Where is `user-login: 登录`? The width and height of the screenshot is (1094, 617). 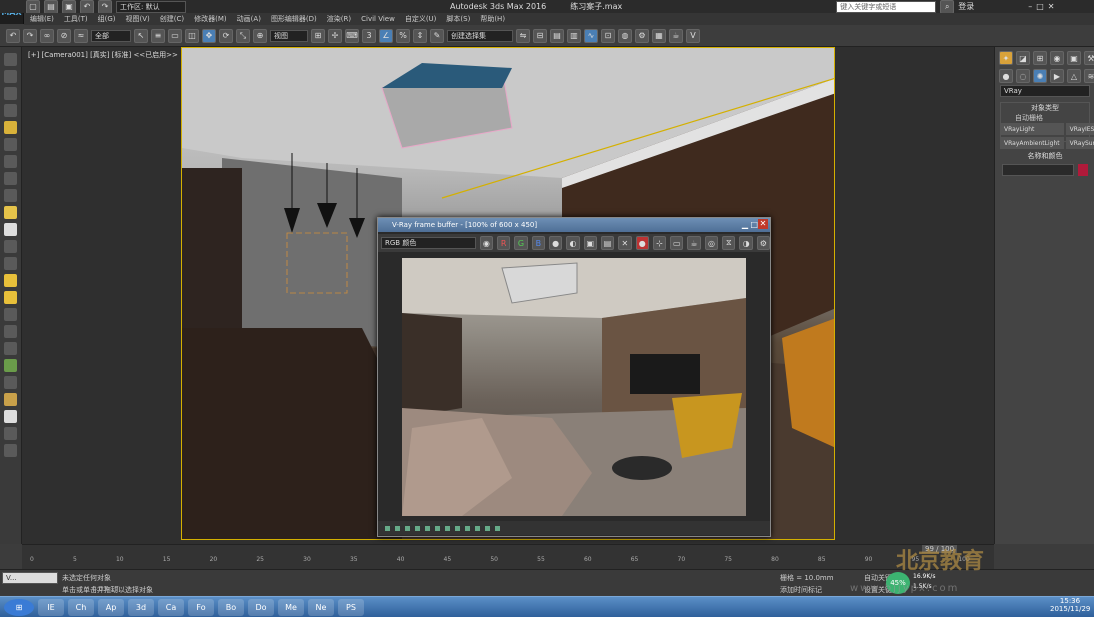
user-login: 登录 is located at coordinates (966, 6).